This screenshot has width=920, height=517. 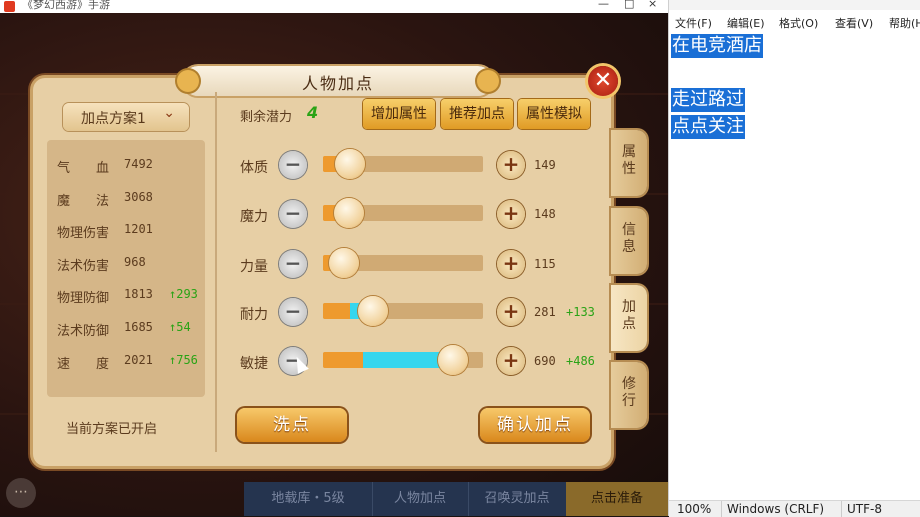 What do you see at coordinates (183, 294) in the screenshot?
I see `stat-bonus: ↑293` at bounding box center [183, 294].